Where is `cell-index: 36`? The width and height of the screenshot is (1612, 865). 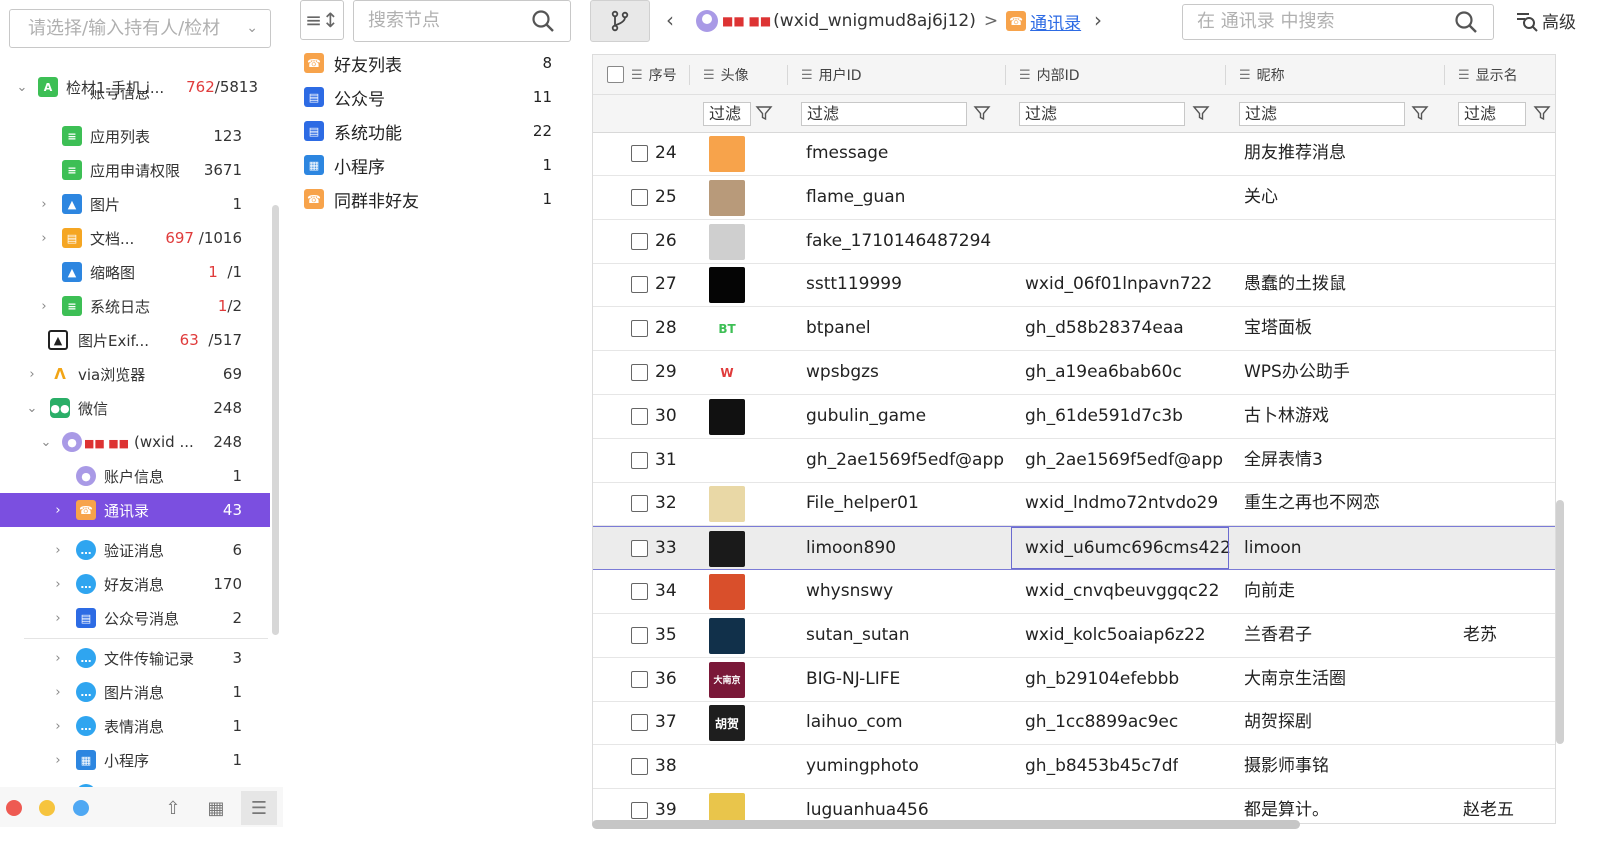 cell-index: 36 is located at coordinates (666, 679).